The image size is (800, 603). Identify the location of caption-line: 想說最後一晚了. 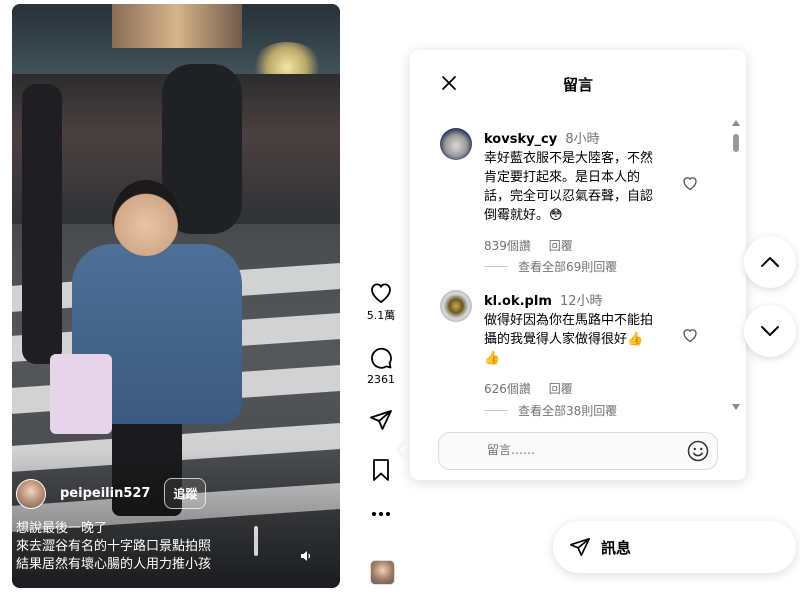
(62, 528).